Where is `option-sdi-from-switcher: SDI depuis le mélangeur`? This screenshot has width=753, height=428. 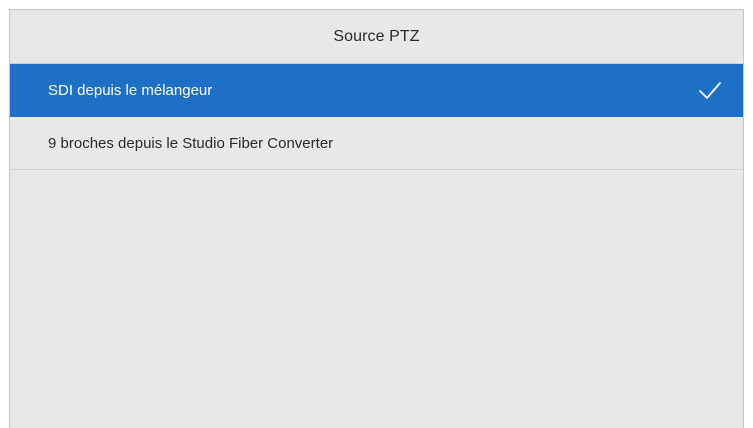 option-sdi-from-switcher: SDI depuis le mélangeur is located at coordinates (376, 90).